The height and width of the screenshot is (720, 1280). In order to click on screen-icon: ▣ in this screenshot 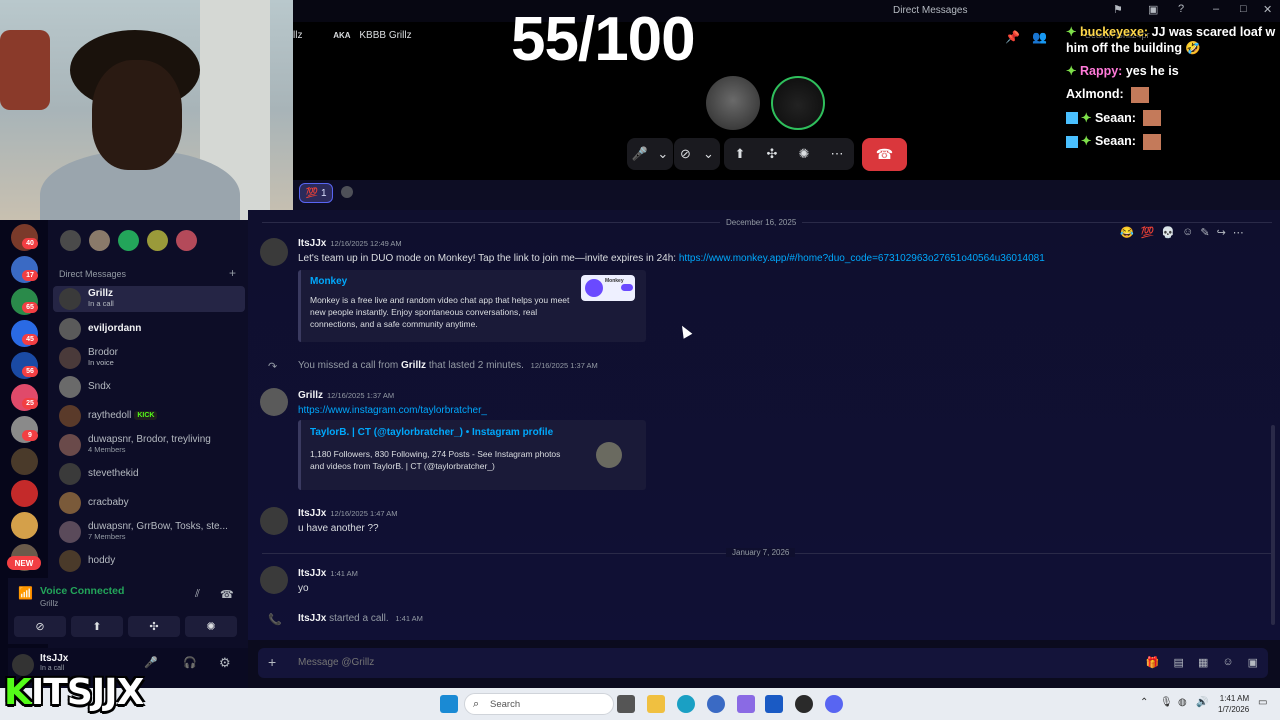, I will do `click(1153, 9)`.